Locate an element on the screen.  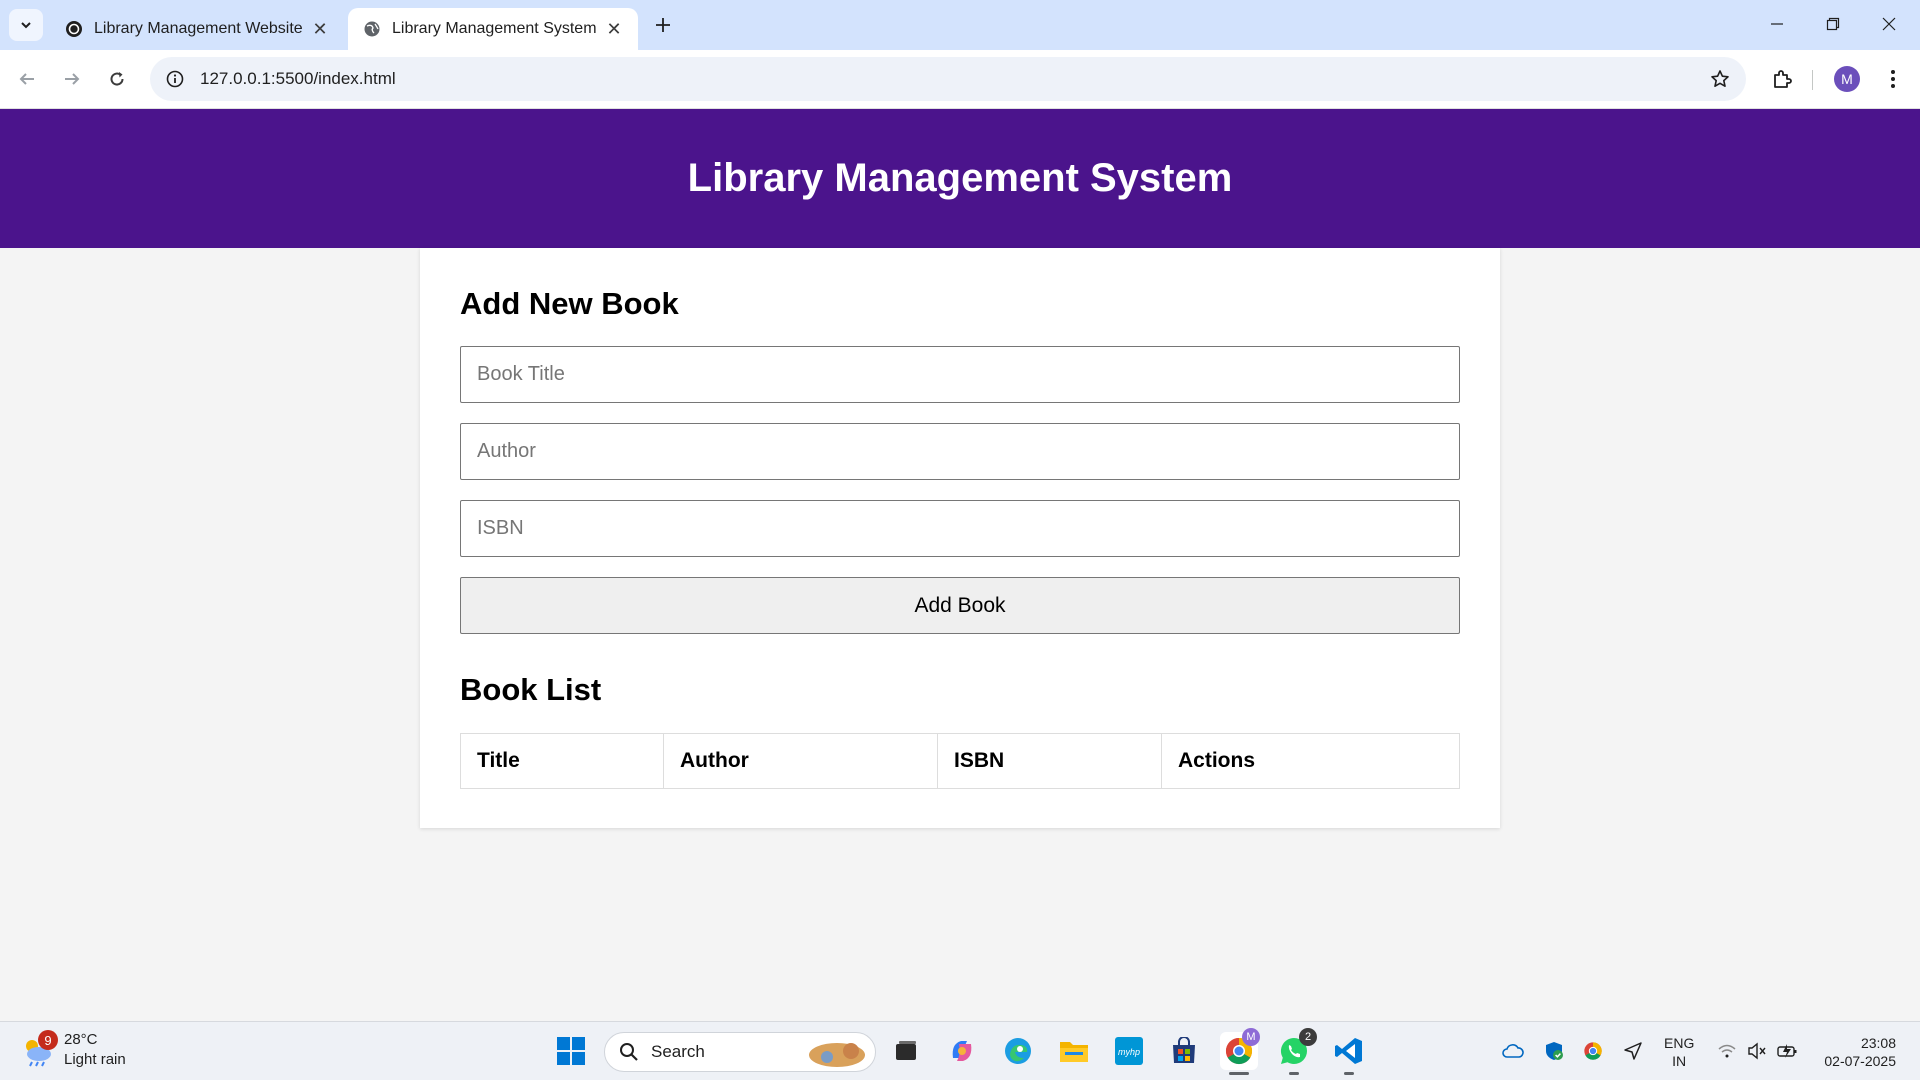
copilot-button is located at coordinates (962, 1051).